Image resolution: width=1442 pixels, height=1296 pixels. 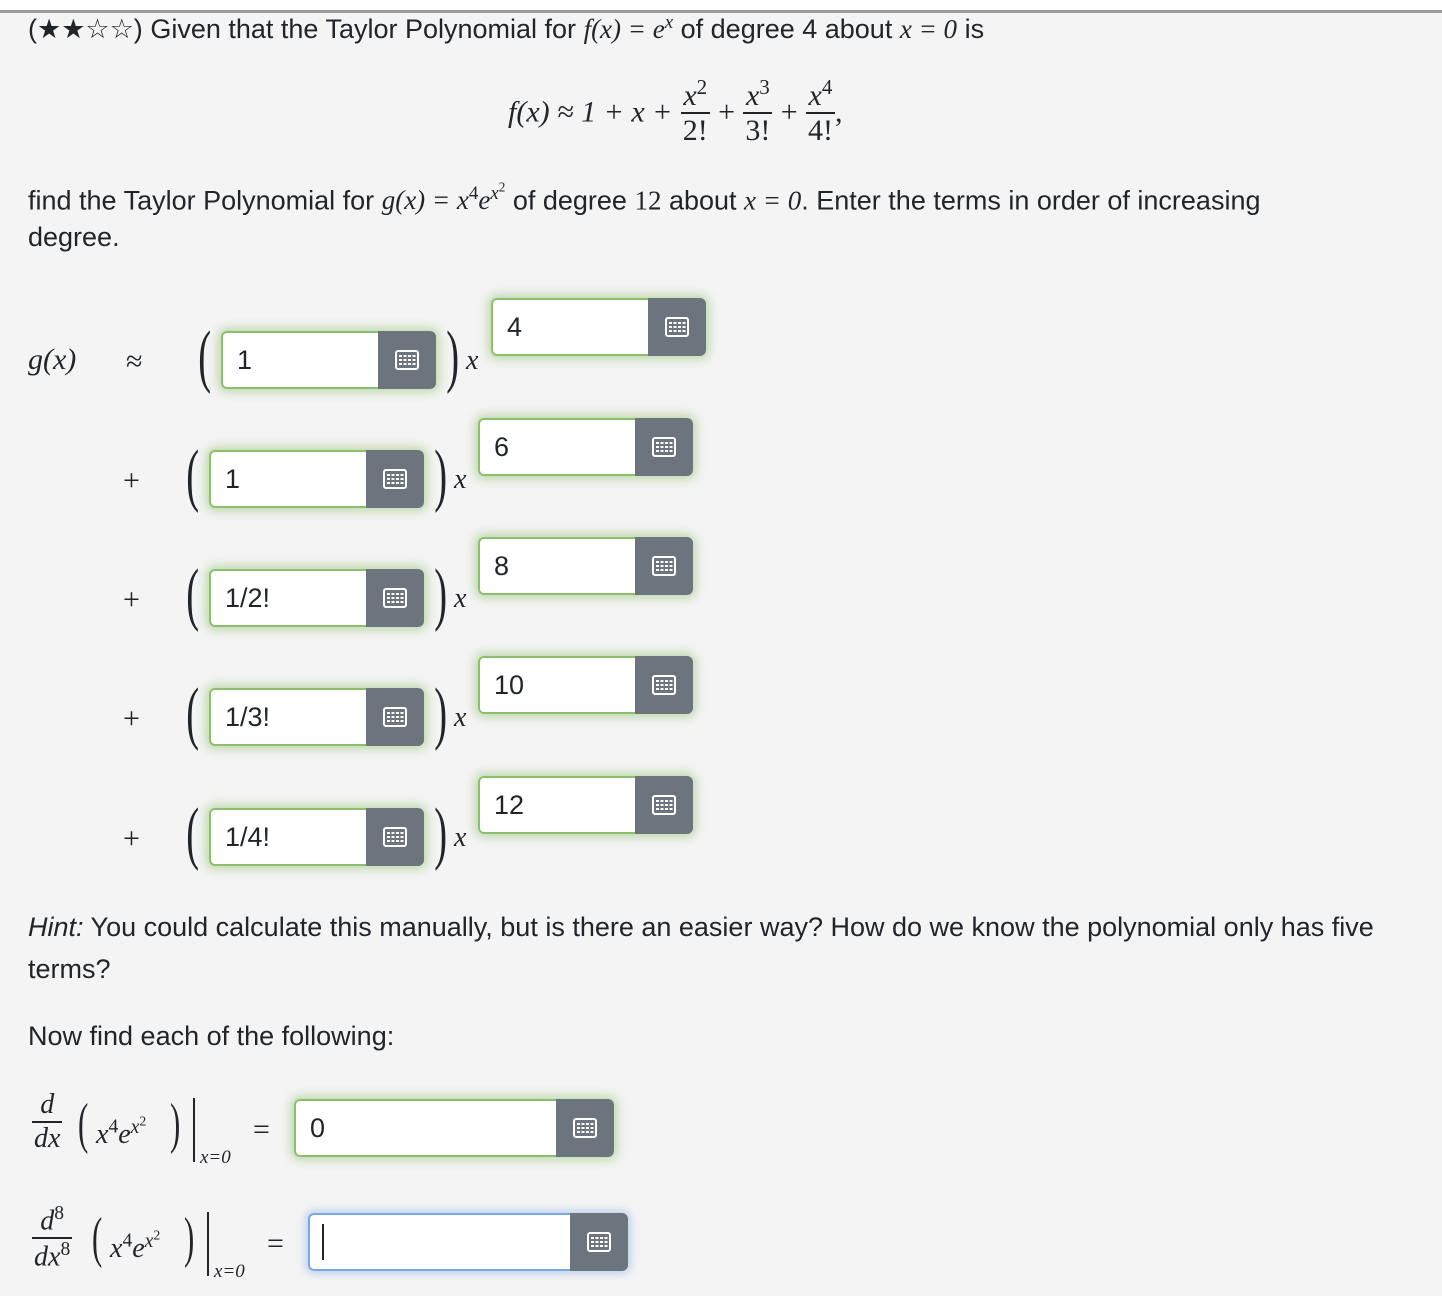 What do you see at coordinates (820, 111) in the screenshot?
I see `fraction-x4: x4 4!` at bounding box center [820, 111].